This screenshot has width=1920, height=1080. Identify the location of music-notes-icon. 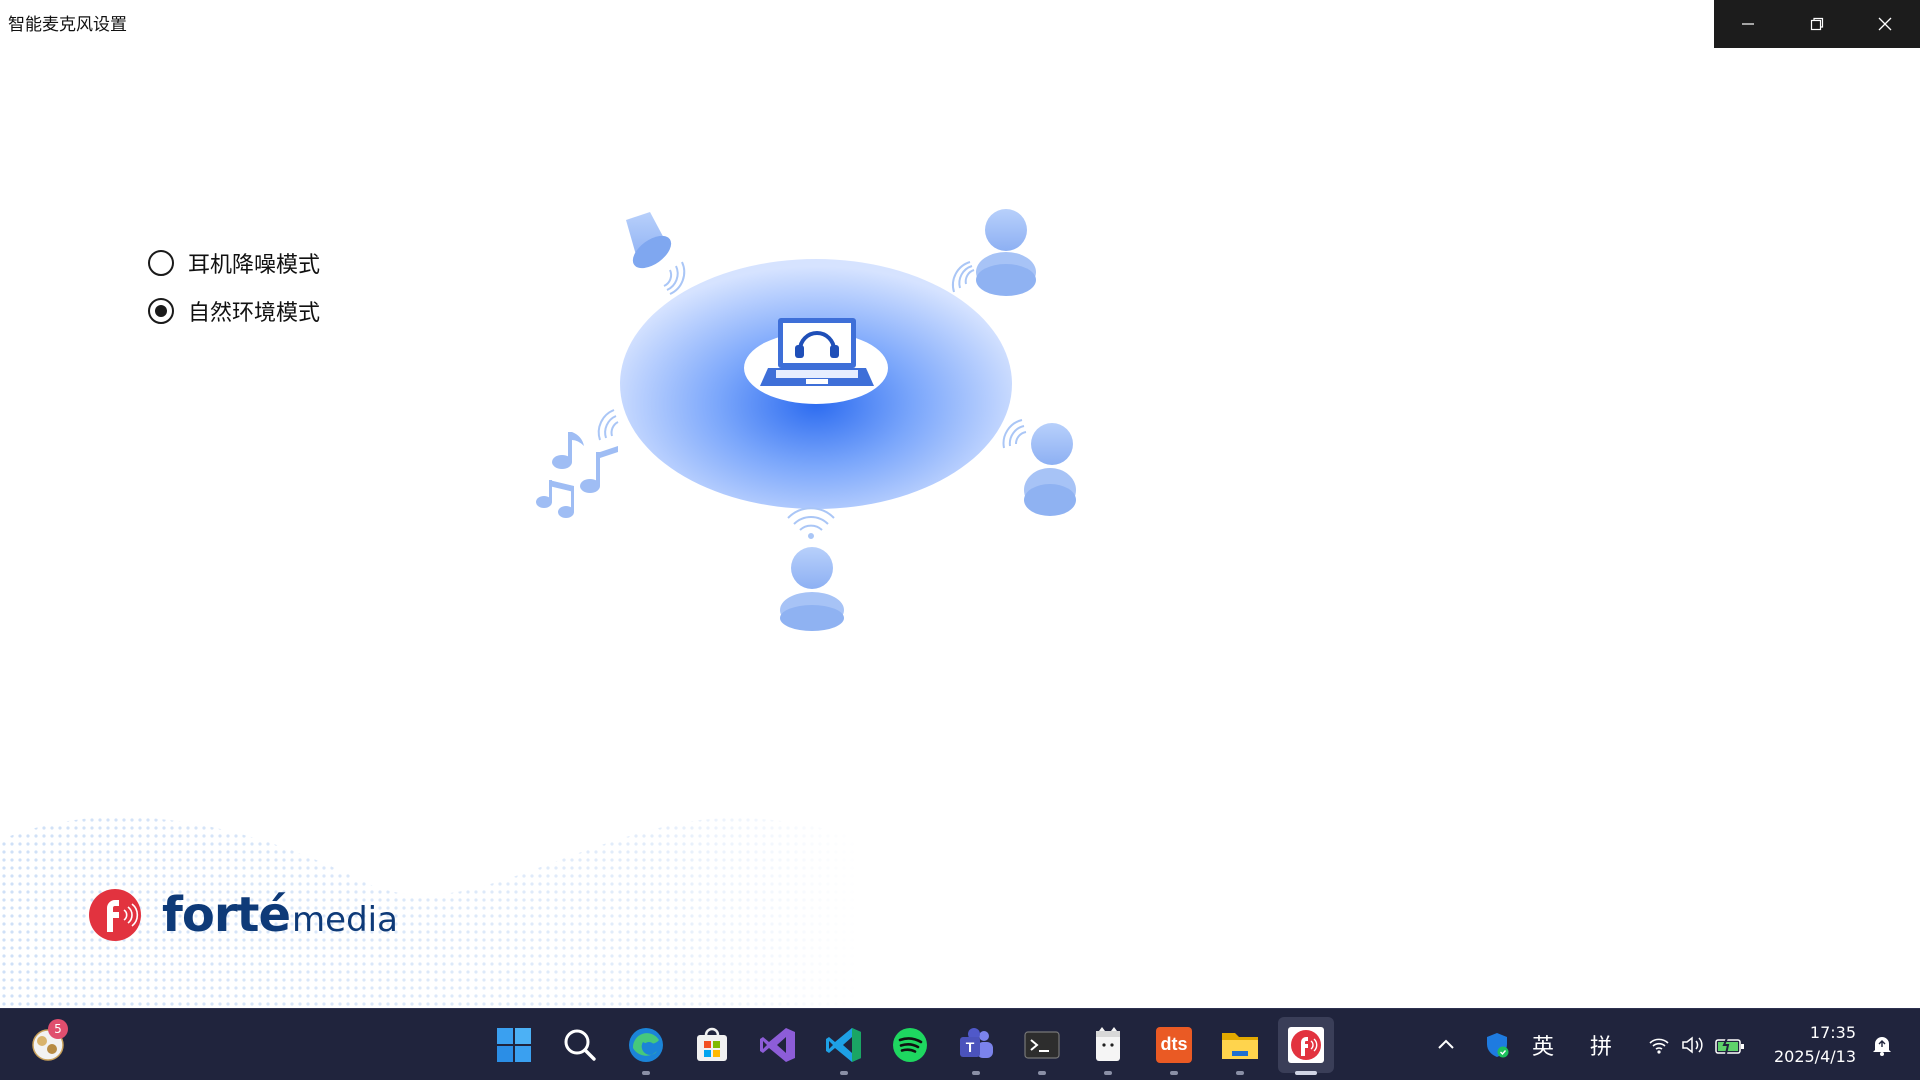
(577, 463).